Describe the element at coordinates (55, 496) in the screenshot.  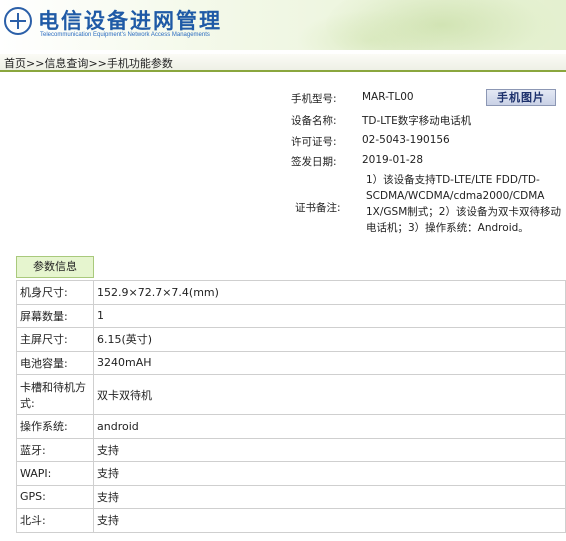
I see `param-label: GPS:` at that location.